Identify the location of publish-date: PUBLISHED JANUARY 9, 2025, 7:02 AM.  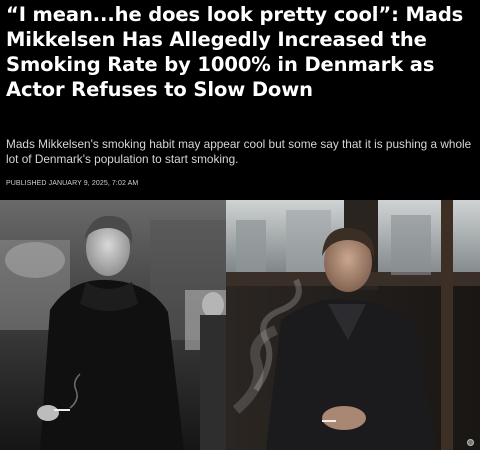
(72, 183).